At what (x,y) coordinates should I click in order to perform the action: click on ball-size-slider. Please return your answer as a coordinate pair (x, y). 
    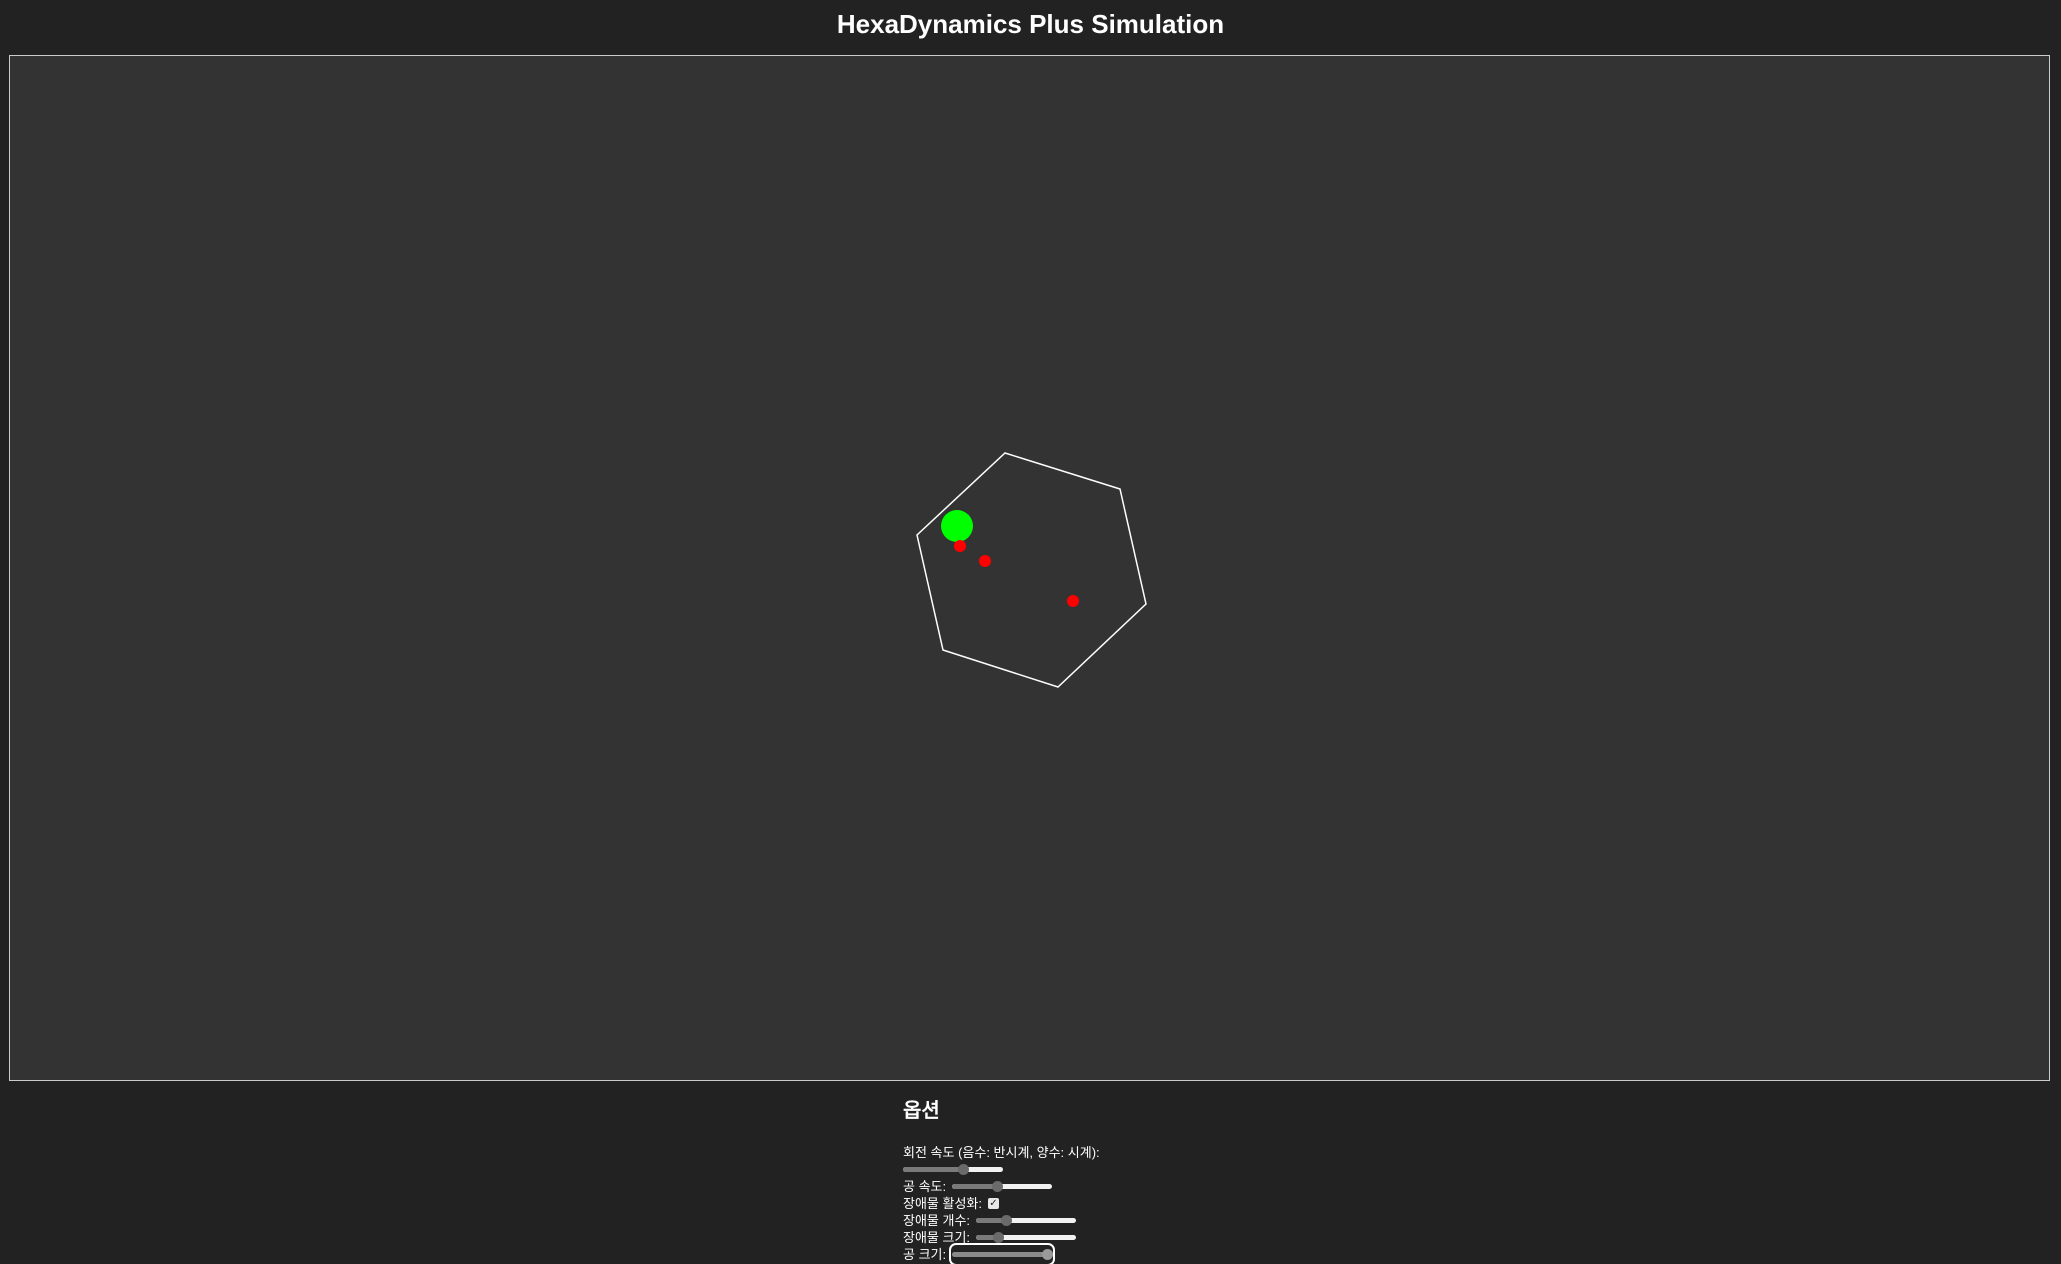
    Looking at the image, I should click on (1002, 1253).